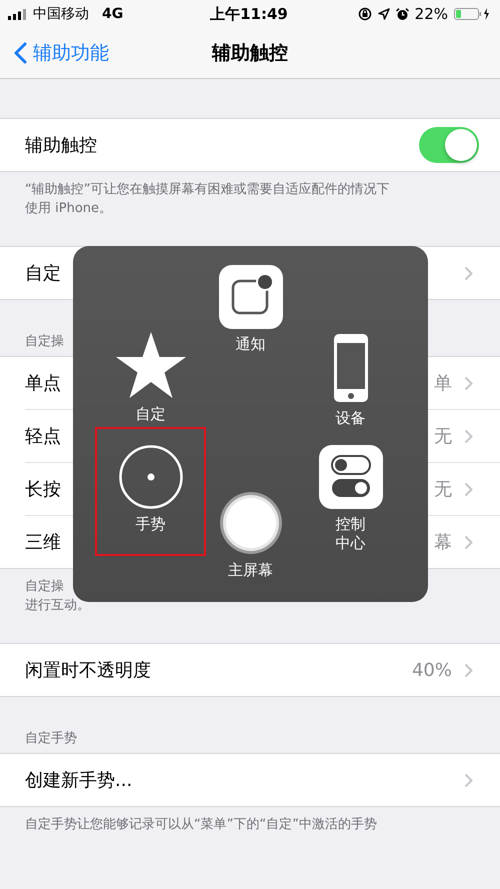 This screenshot has height=889, width=500. Describe the element at coordinates (44, 341) in the screenshot. I see `section-header: 自定操` at that location.